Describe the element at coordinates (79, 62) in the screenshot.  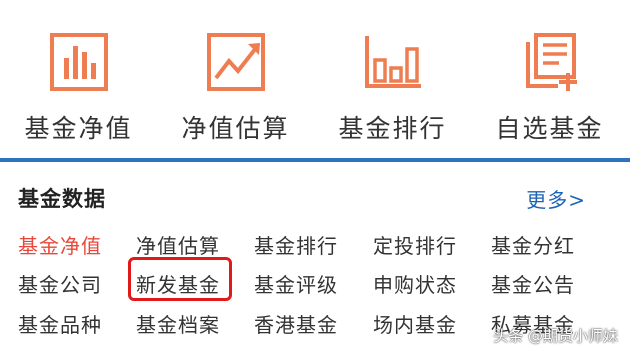
I see `bar-chart-icon` at that location.